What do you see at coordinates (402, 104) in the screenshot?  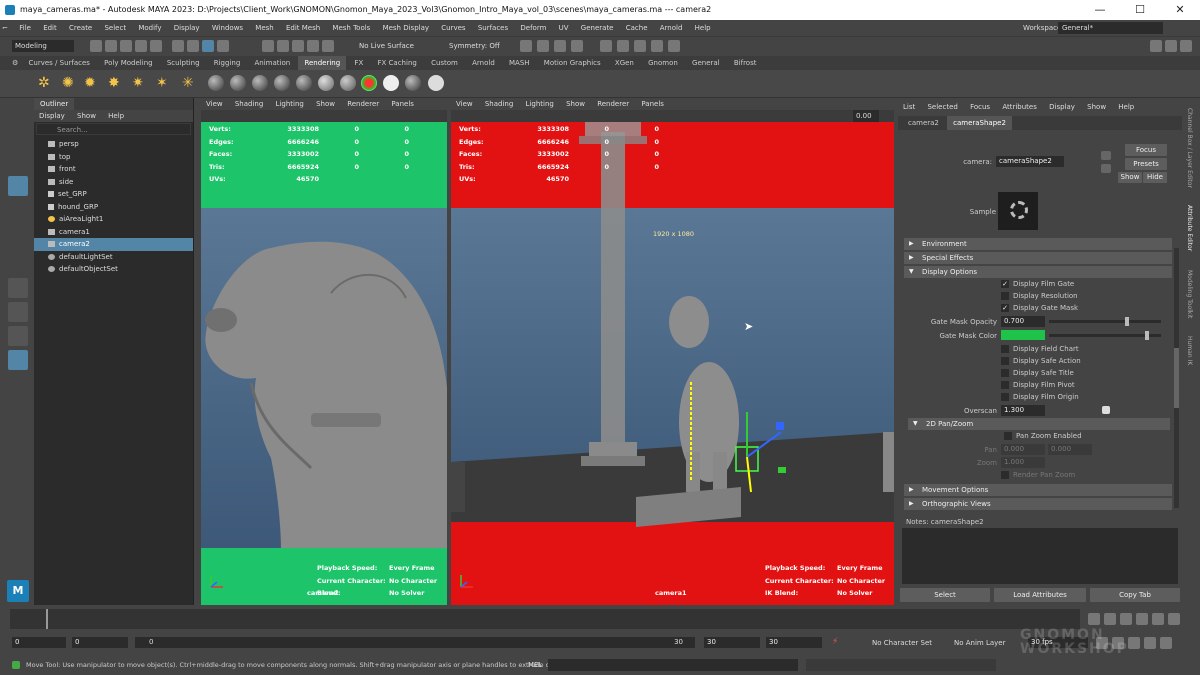 I see `viewport-menu-panels: Panels` at bounding box center [402, 104].